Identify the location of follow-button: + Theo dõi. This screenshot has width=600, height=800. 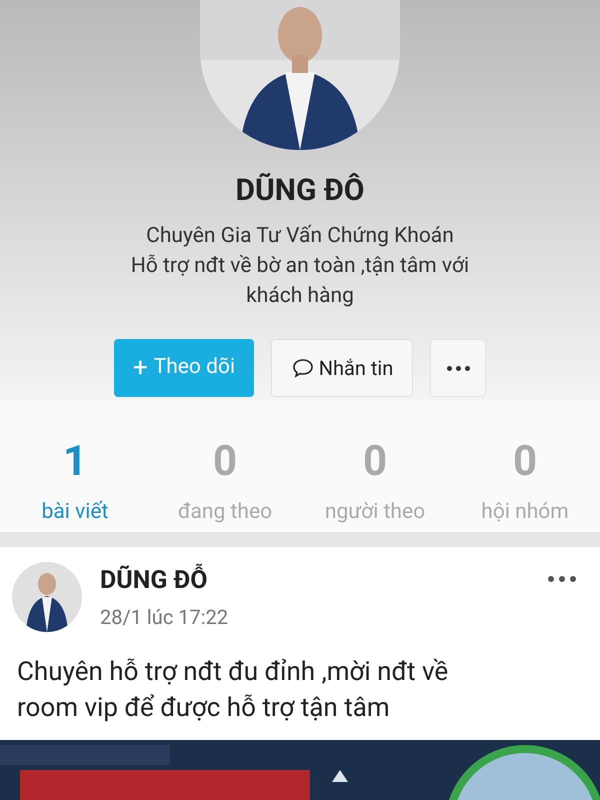
(184, 368).